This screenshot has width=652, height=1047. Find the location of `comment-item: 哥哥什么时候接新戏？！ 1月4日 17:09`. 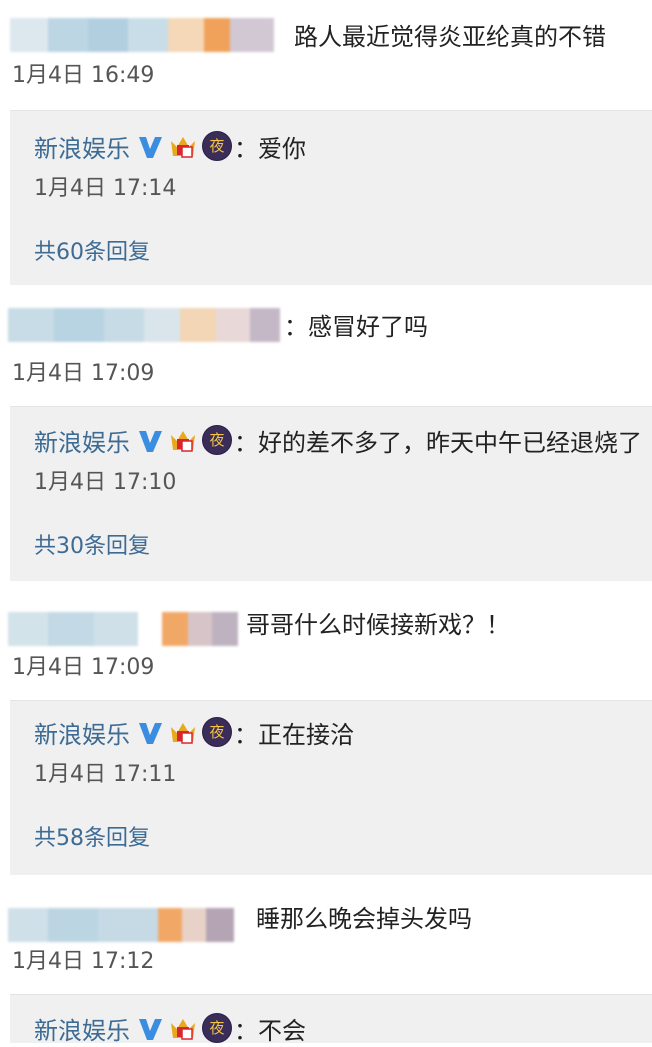

comment-item: 哥哥什么时候接新戏？！ 1月4日 17:09 is located at coordinates (326, 638).